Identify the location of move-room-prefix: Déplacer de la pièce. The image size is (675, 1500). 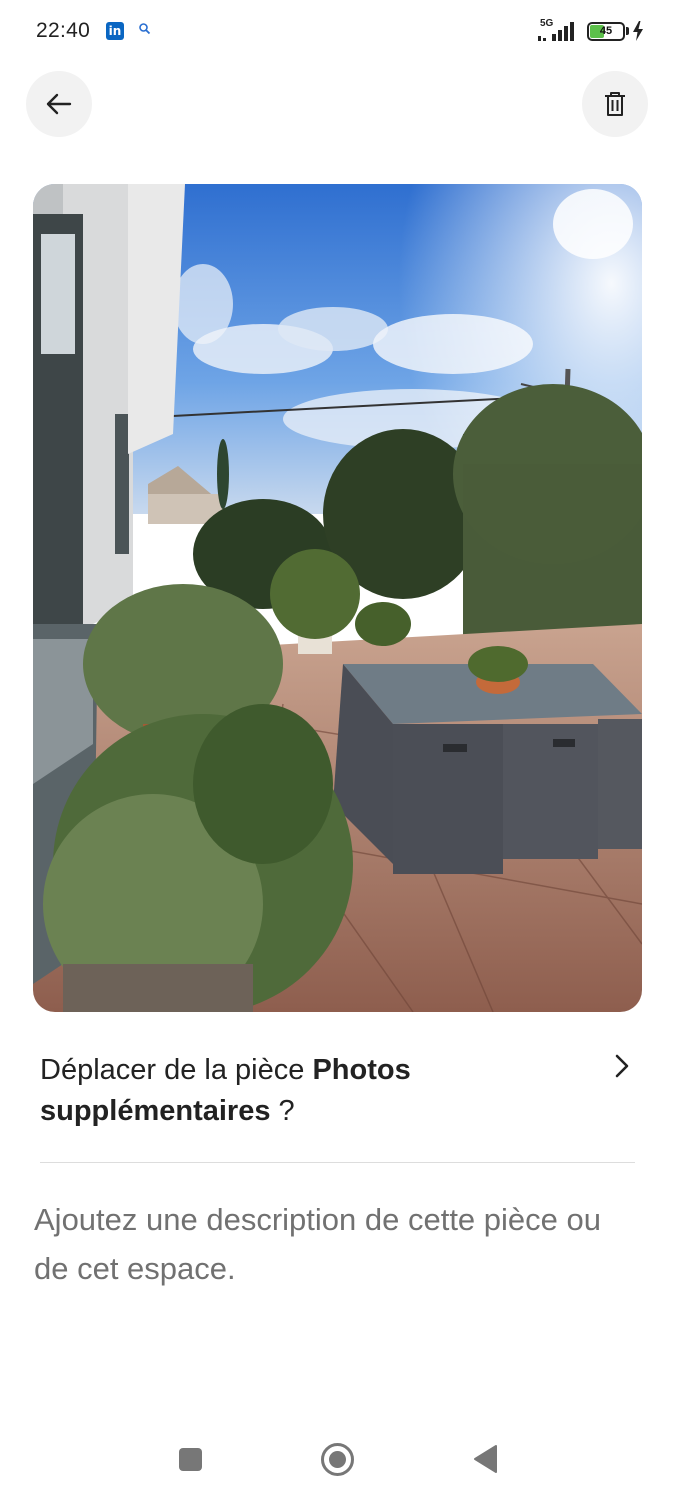
(176, 1070).